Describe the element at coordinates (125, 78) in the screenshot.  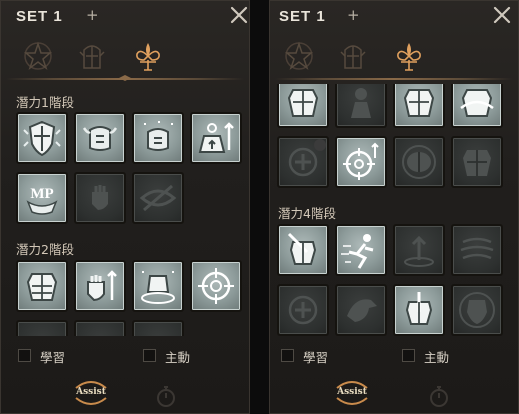
I see `divider-ornament` at that location.